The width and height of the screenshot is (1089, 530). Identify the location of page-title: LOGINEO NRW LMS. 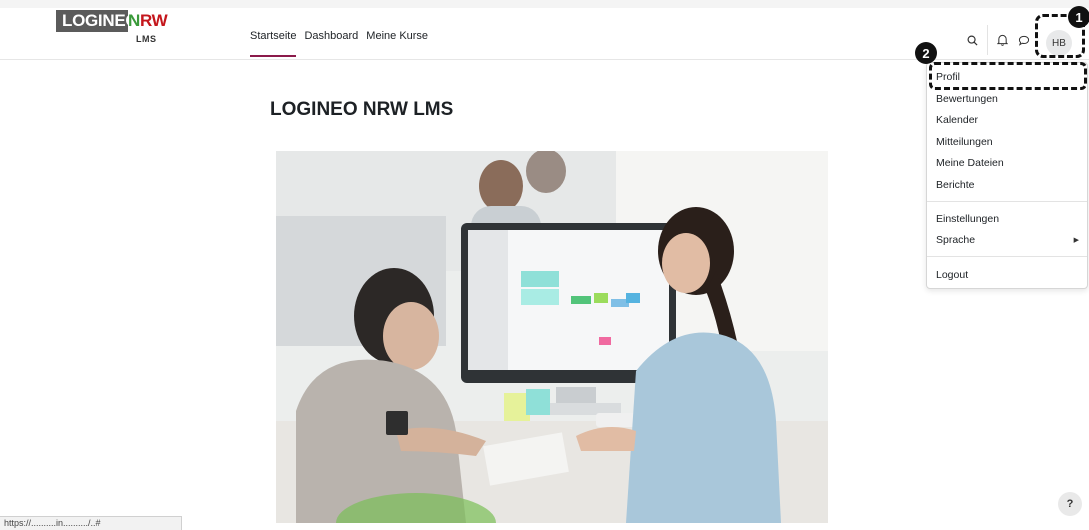
(362, 109).